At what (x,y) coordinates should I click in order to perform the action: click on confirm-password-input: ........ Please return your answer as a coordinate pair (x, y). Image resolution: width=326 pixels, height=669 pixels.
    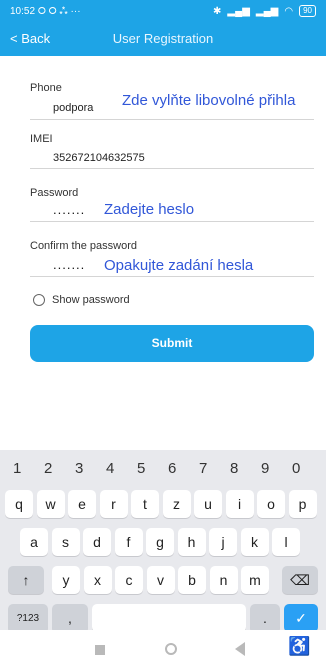
    Looking at the image, I should click on (69, 264).